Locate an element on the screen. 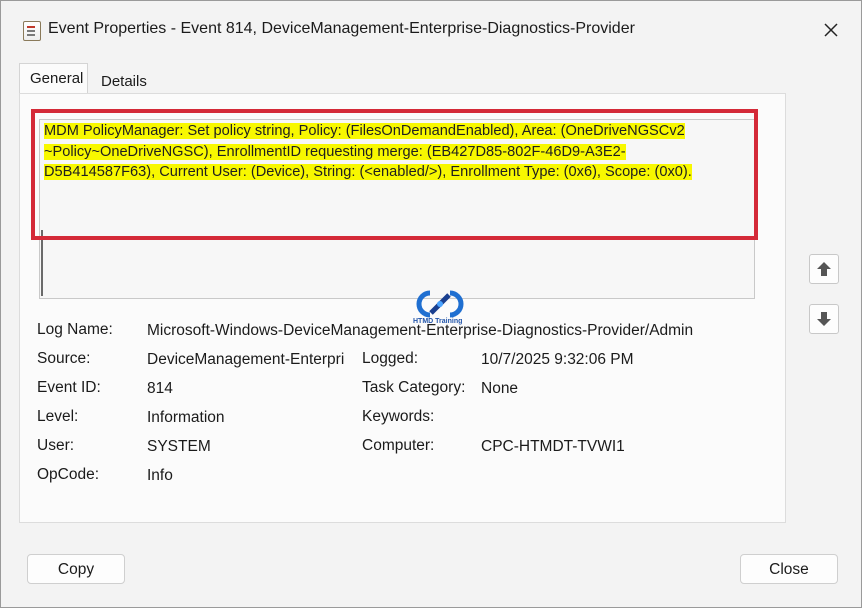 This screenshot has width=862, height=608. source-label: Source: is located at coordinates (64, 358).